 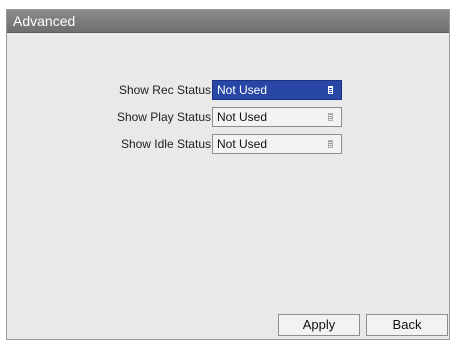 What do you see at coordinates (319, 325) in the screenshot?
I see `apply-button: Apply` at bounding box center [319, 325].